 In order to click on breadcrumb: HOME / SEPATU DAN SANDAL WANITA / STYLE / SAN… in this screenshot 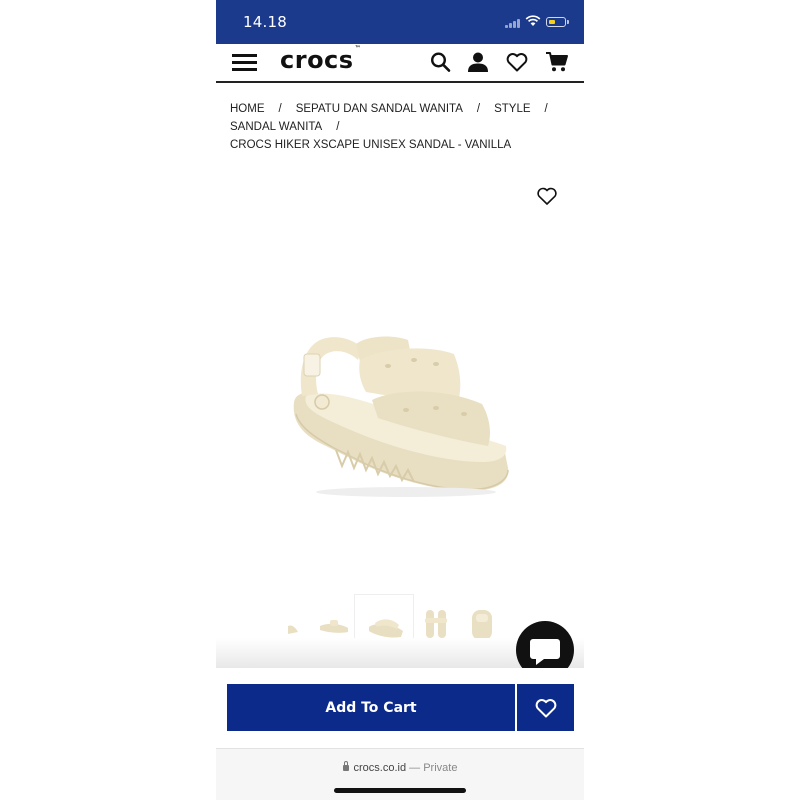, I will do `click(400, 127)`.